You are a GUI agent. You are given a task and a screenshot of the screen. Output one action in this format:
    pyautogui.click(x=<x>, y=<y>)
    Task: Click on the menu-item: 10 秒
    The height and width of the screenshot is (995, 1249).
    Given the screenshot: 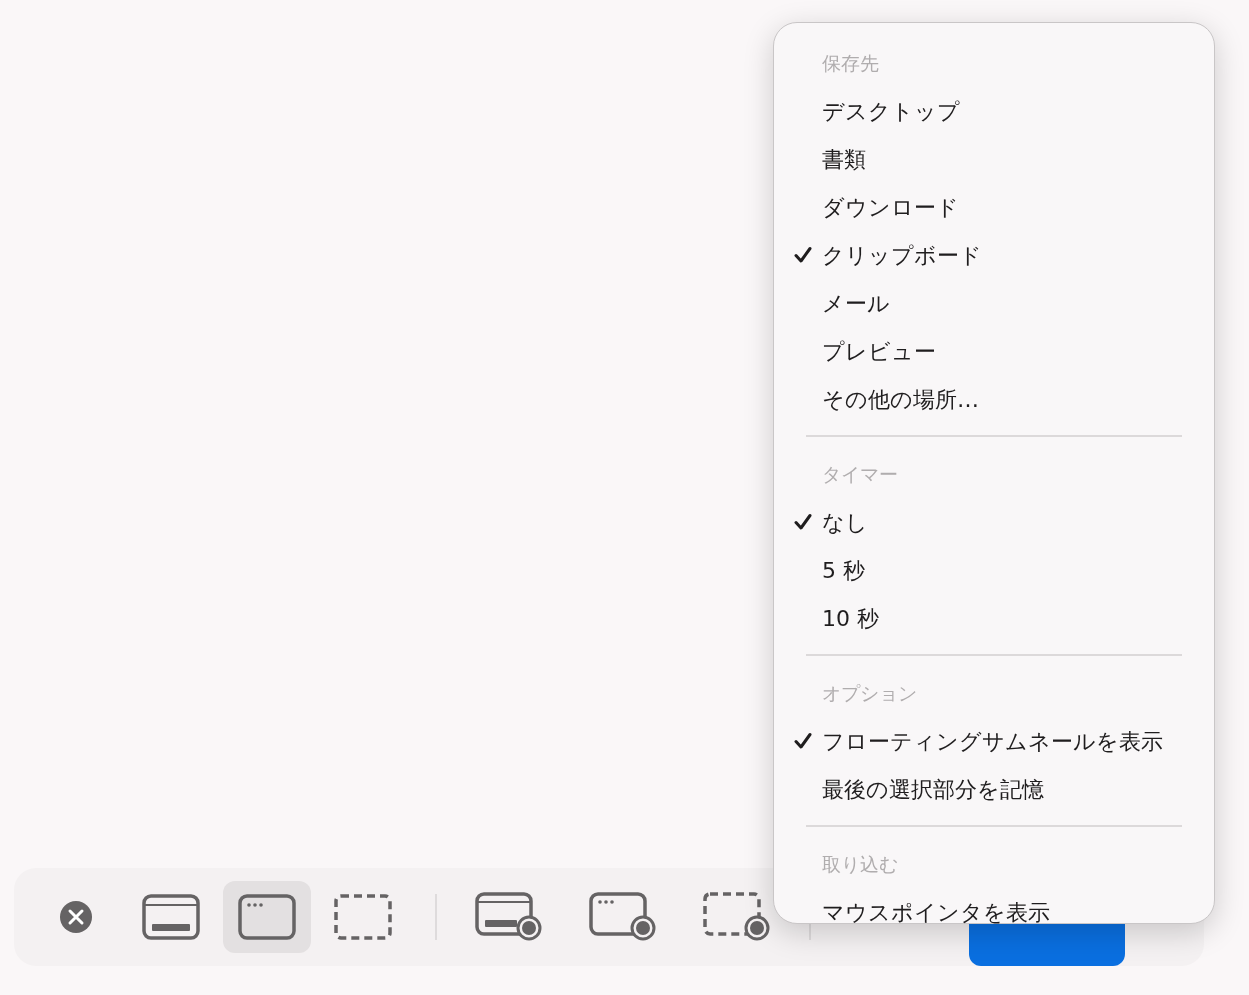 What is the action you would take?
    pyautogui.click(x=850, y=618)
    